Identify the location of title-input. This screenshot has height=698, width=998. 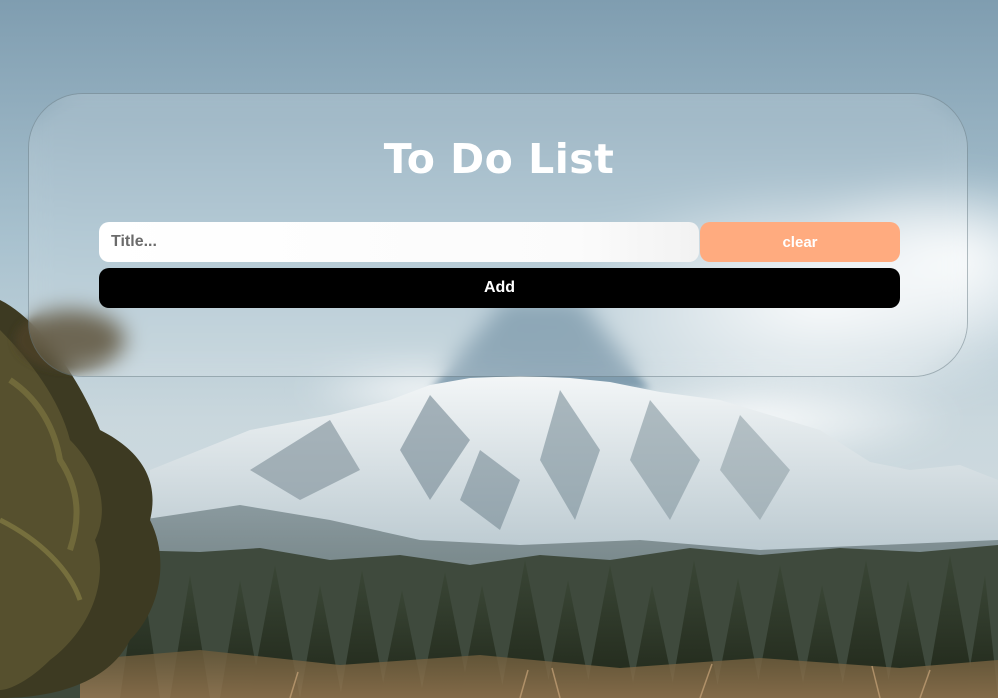
(399, 242).